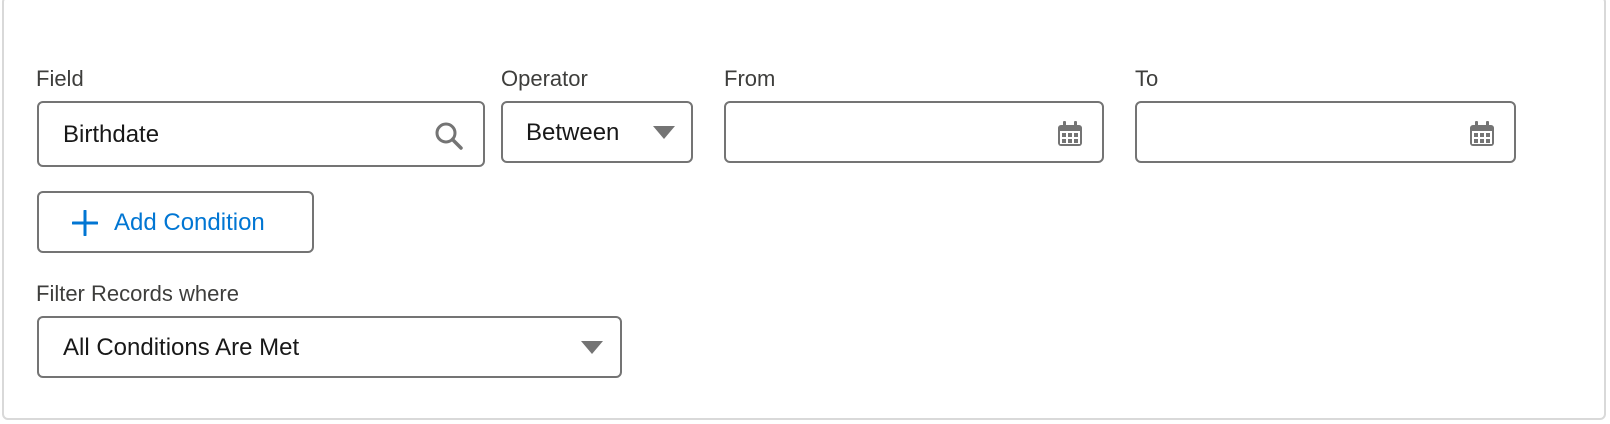 The width and height of the screenshot is (1610, 424). What do you see at coordinates (329, 347) in the screenshot?
I see `filter-logic-select: All Conditions Are Met` at bounding box center [329, 347].